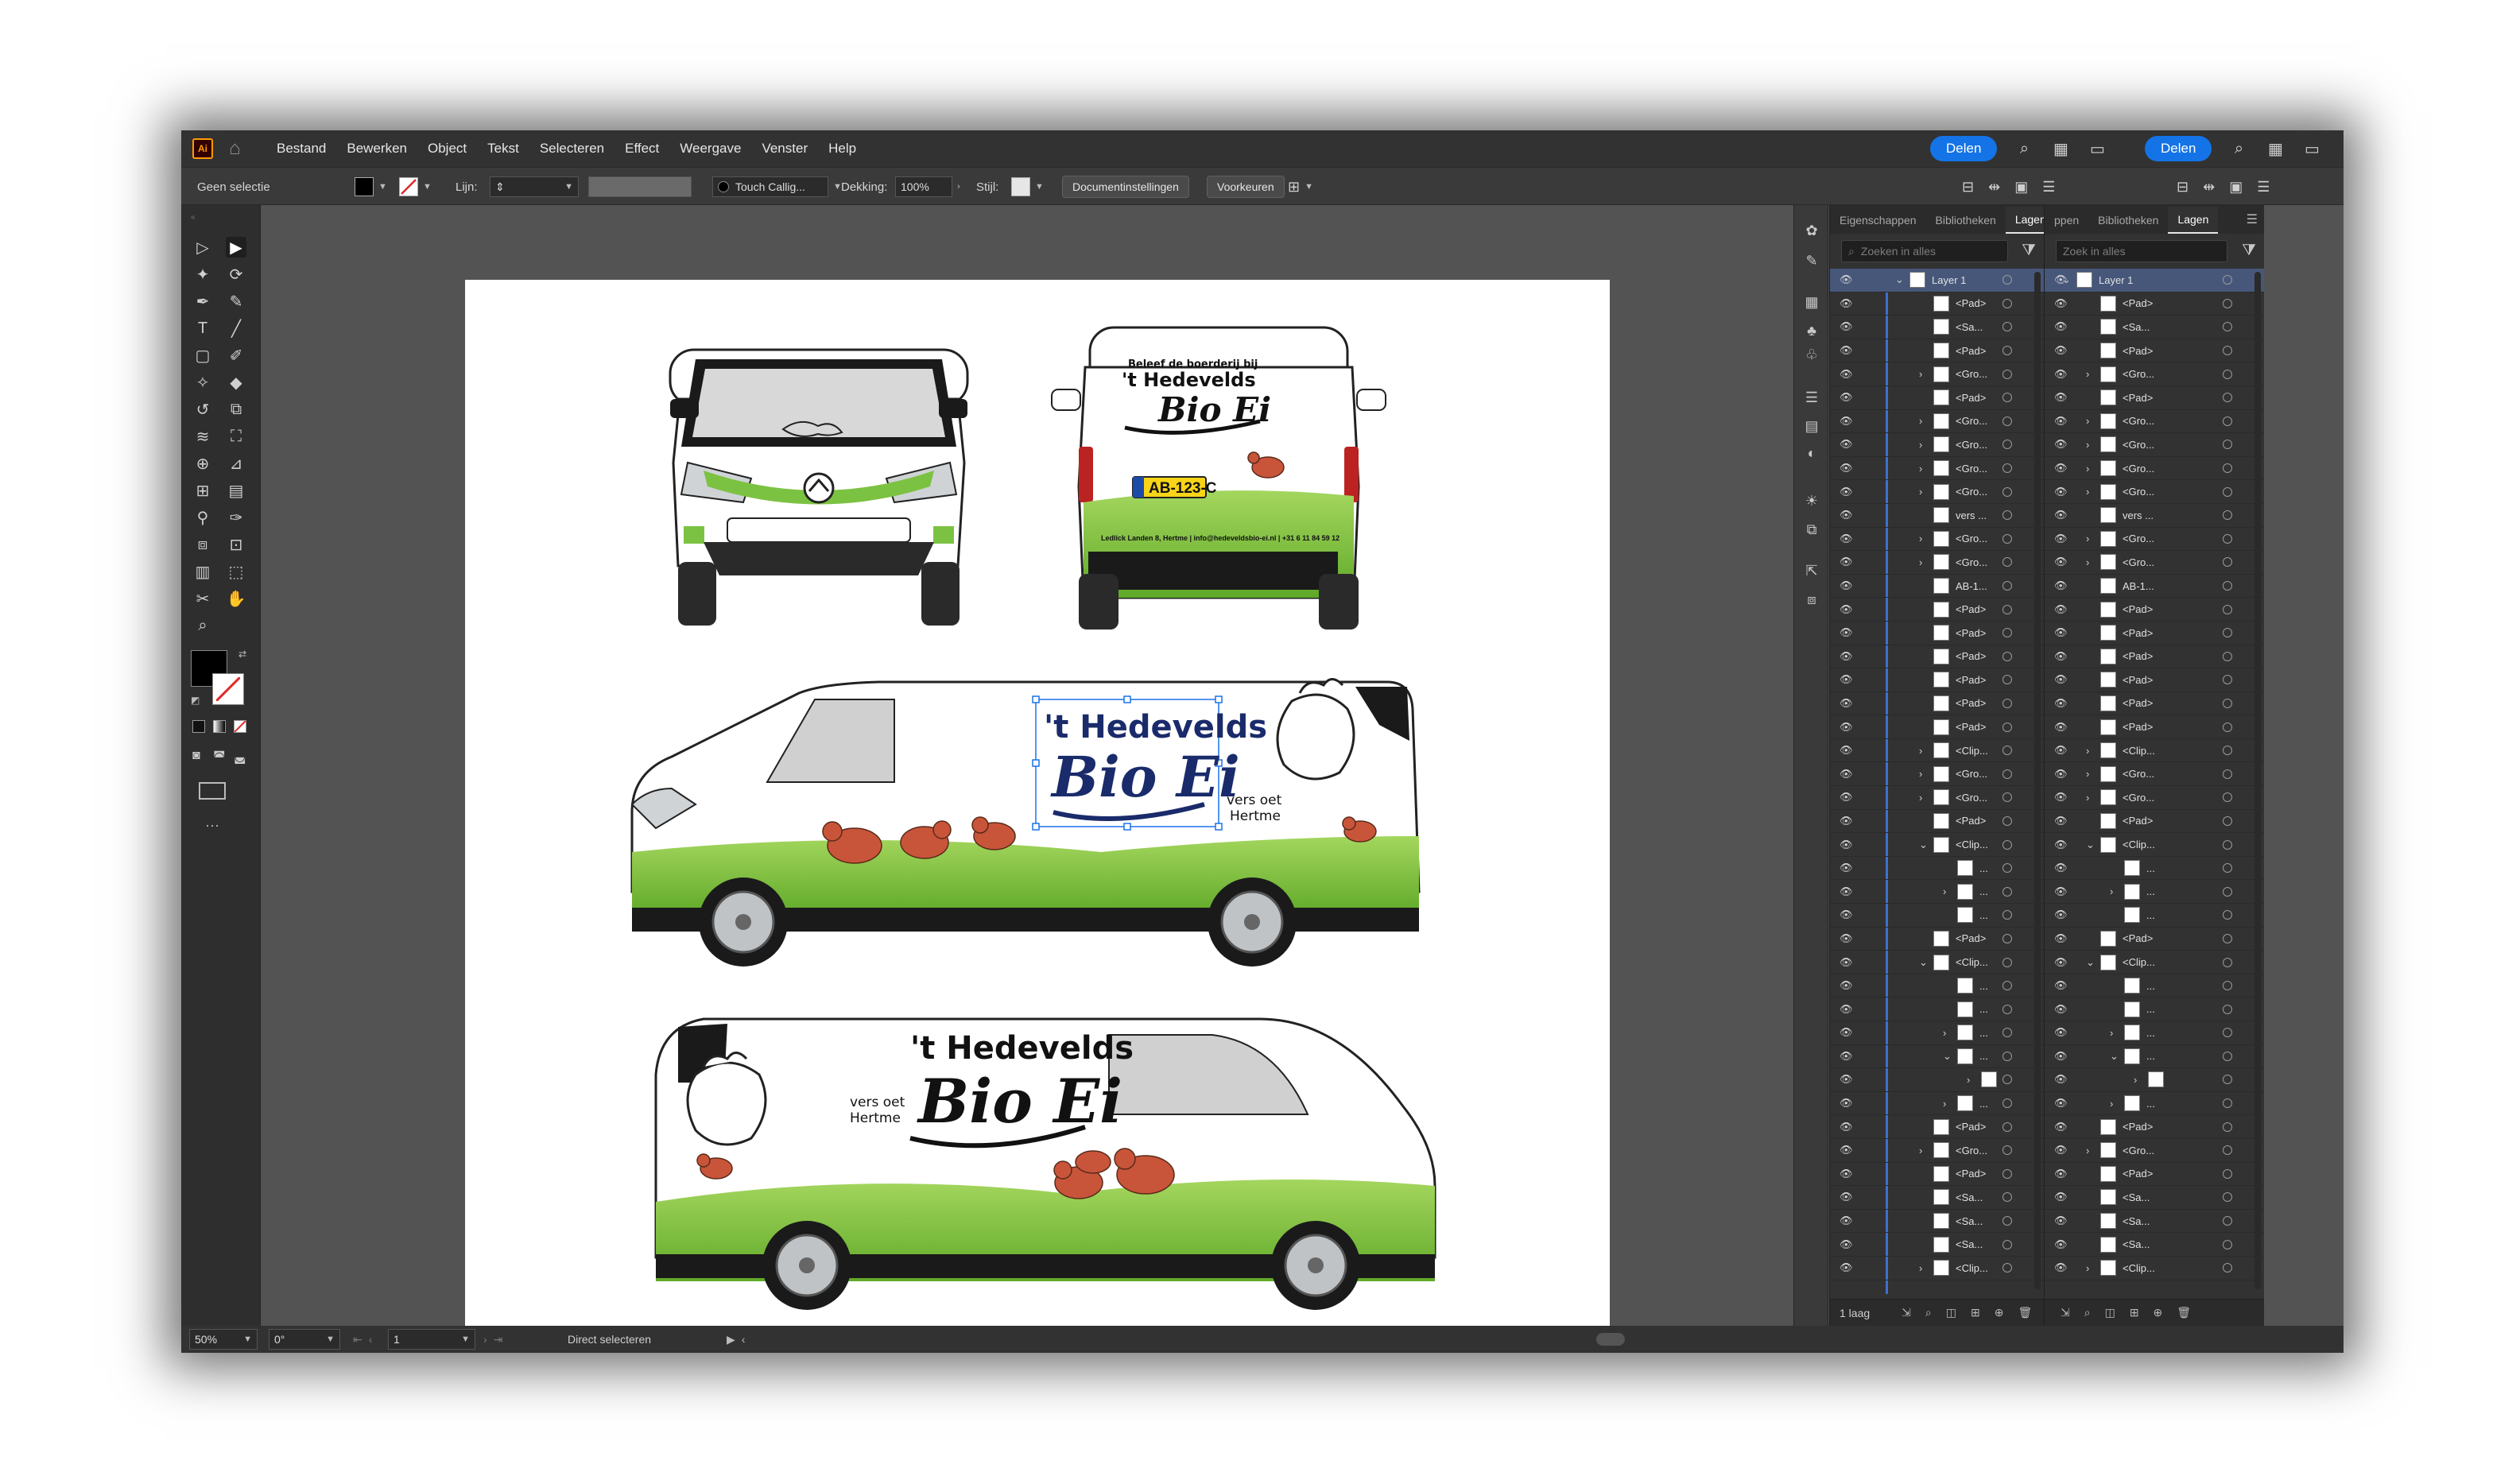 This screenshot has width=2520, height=1476. Describe the element at coordinates (2029, 251) in the screenshot. I see `filter-icon: ⧩` at that location.